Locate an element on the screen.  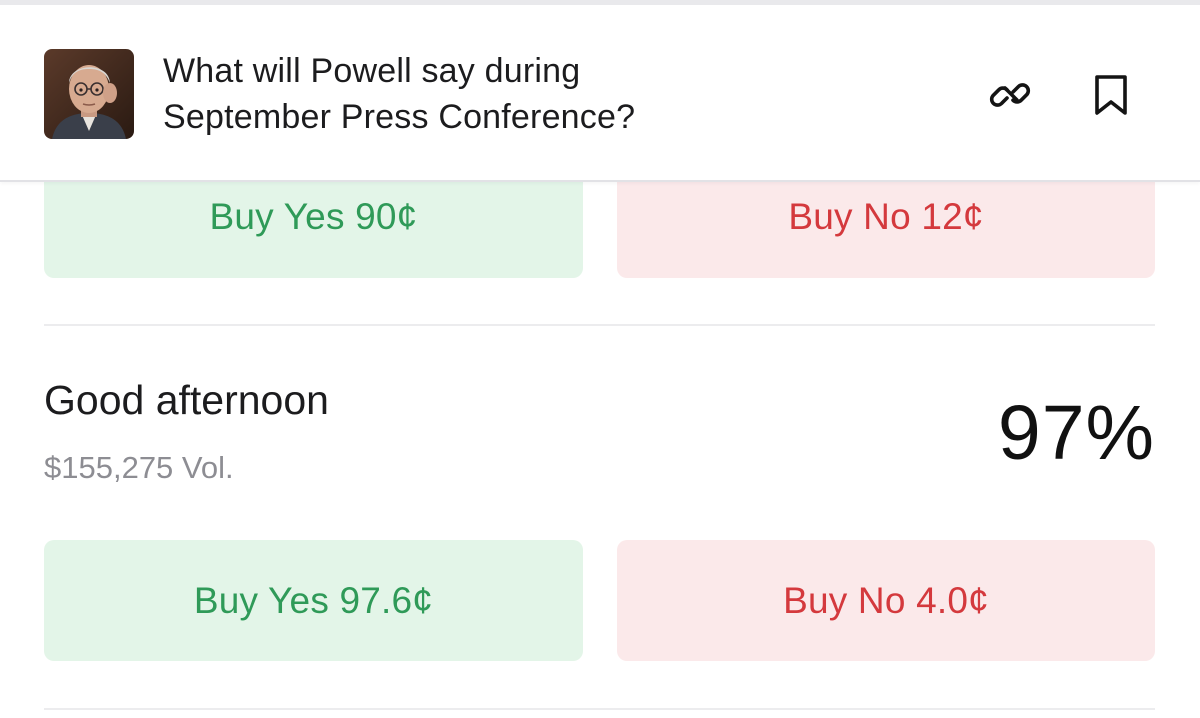
buy-yes-button: Buy Yes 97.6¢ is located at coordinates (313, 600).